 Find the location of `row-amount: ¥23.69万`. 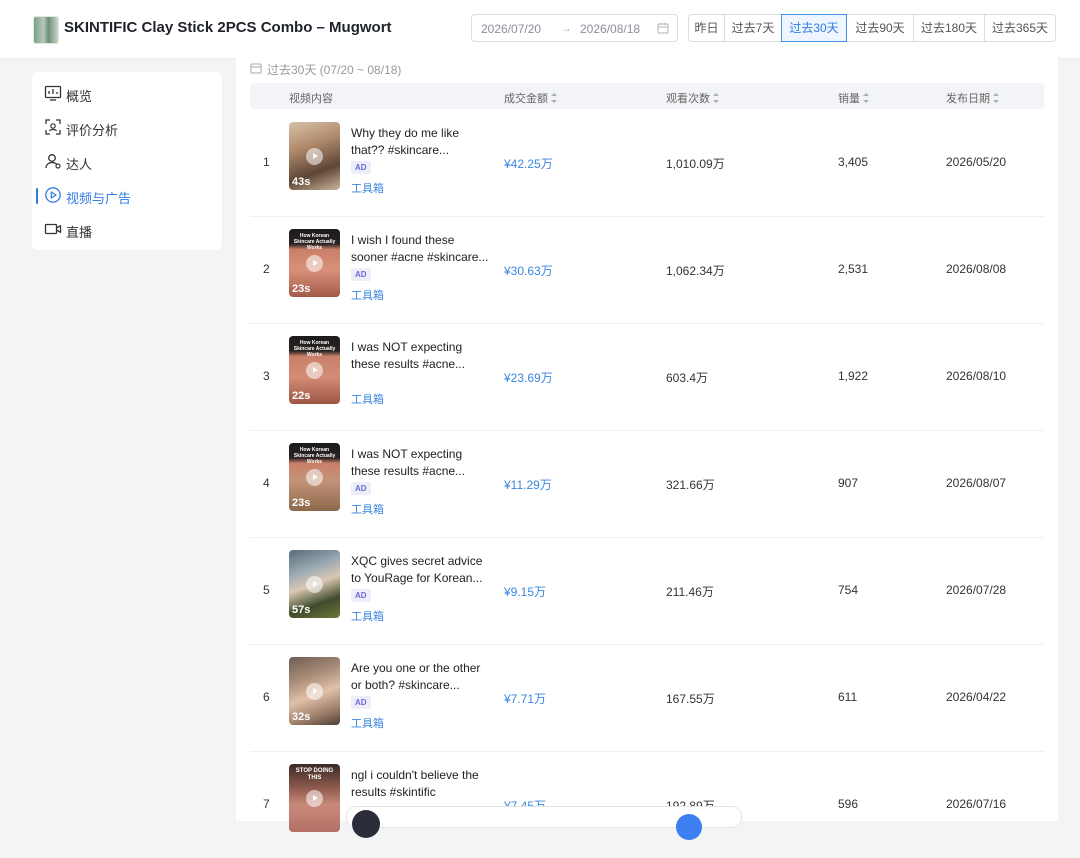

row-amount: ¥23.69万 is located at coordinates (528, 378).